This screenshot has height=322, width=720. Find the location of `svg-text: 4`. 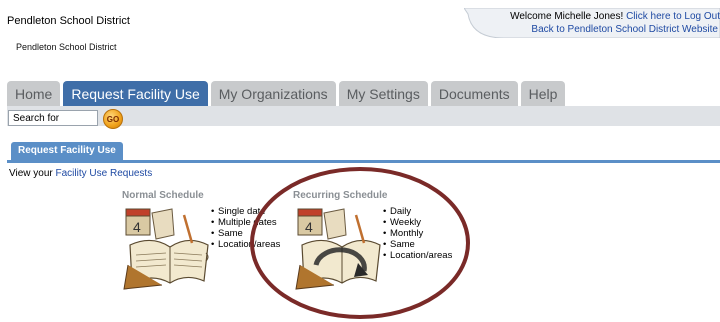

svg-text: 4 is located at coordinates (137, 227).